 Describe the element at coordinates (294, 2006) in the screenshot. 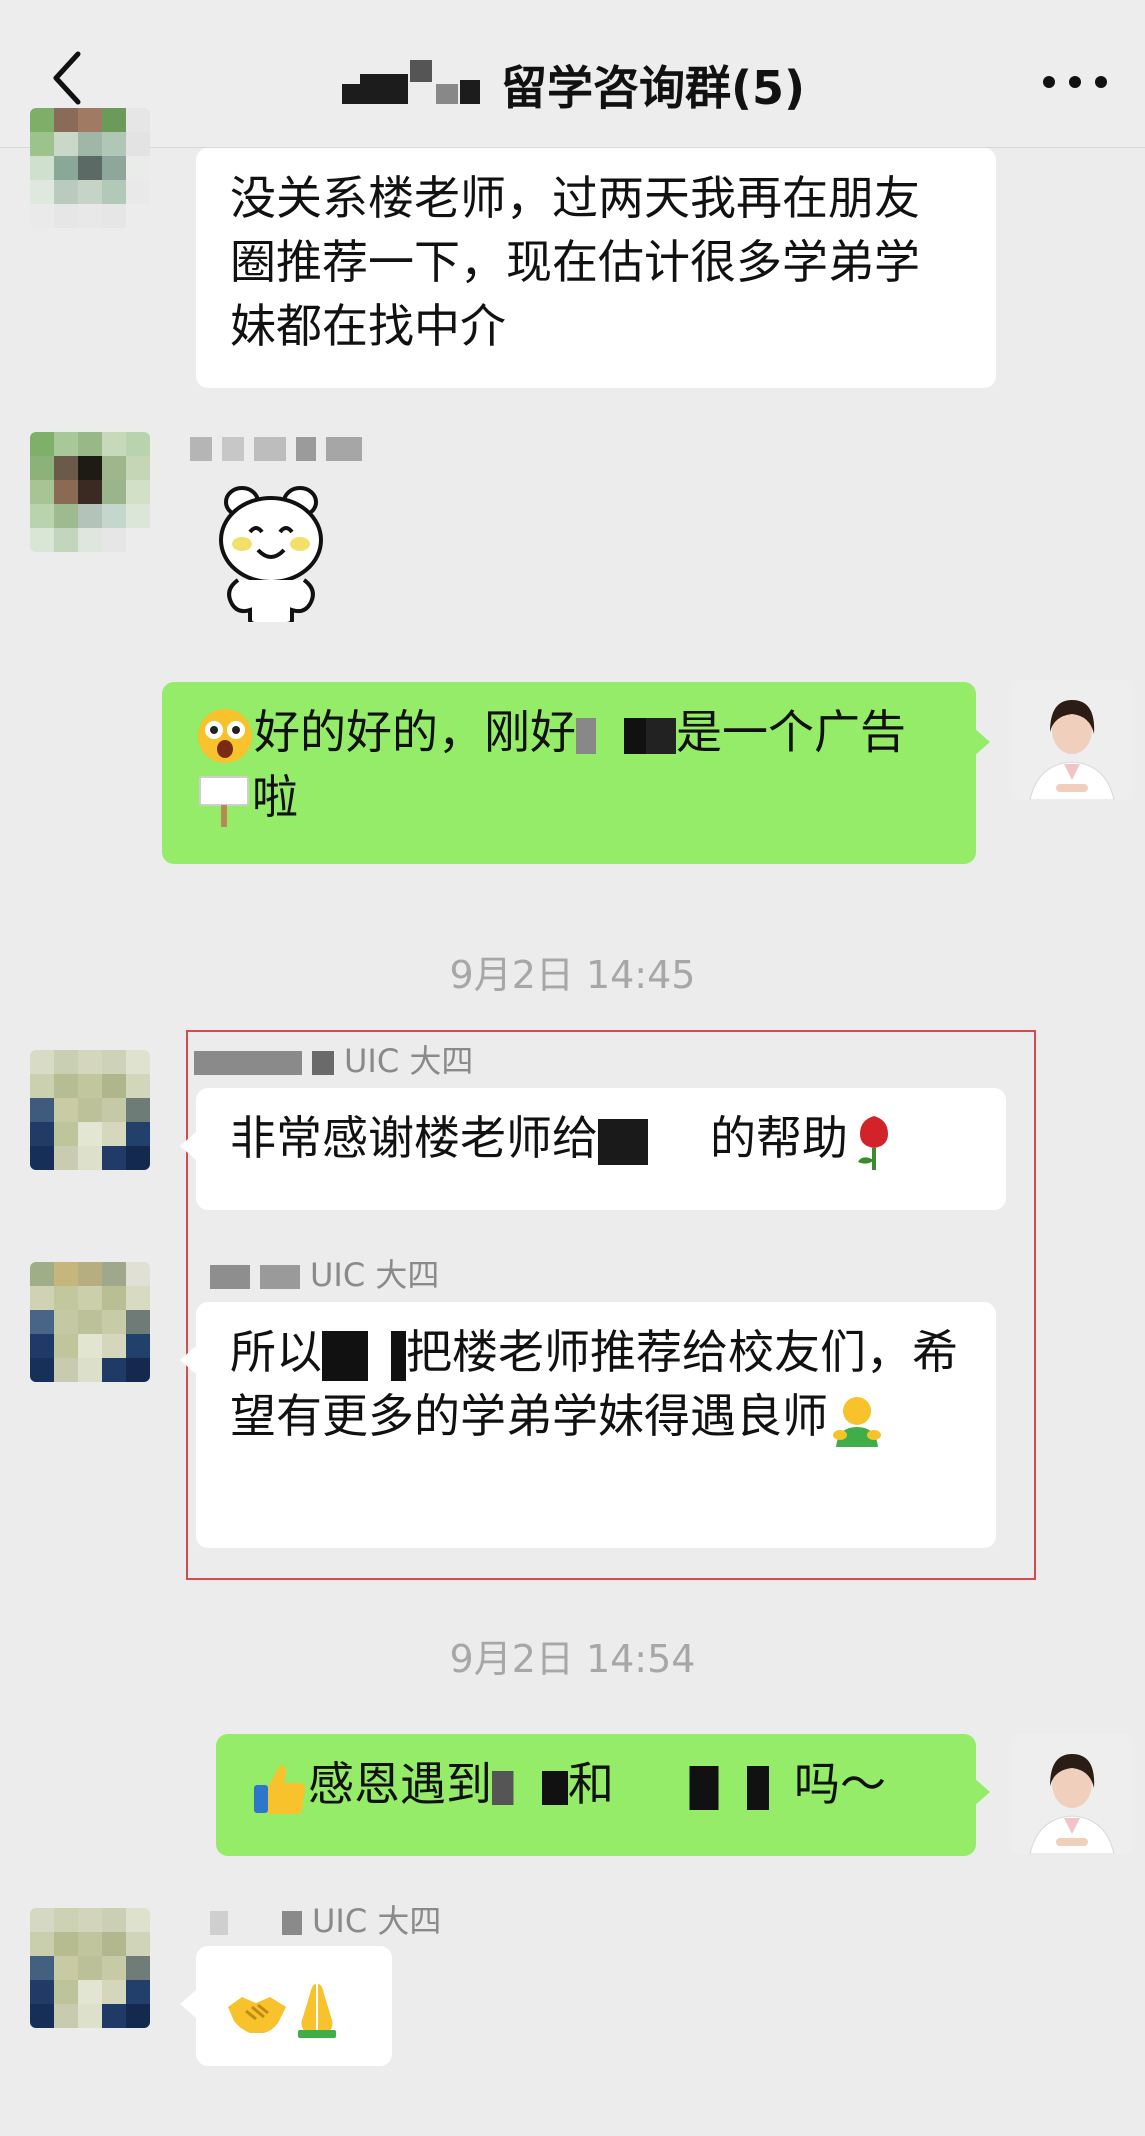

I see `message-bubble` at that location.